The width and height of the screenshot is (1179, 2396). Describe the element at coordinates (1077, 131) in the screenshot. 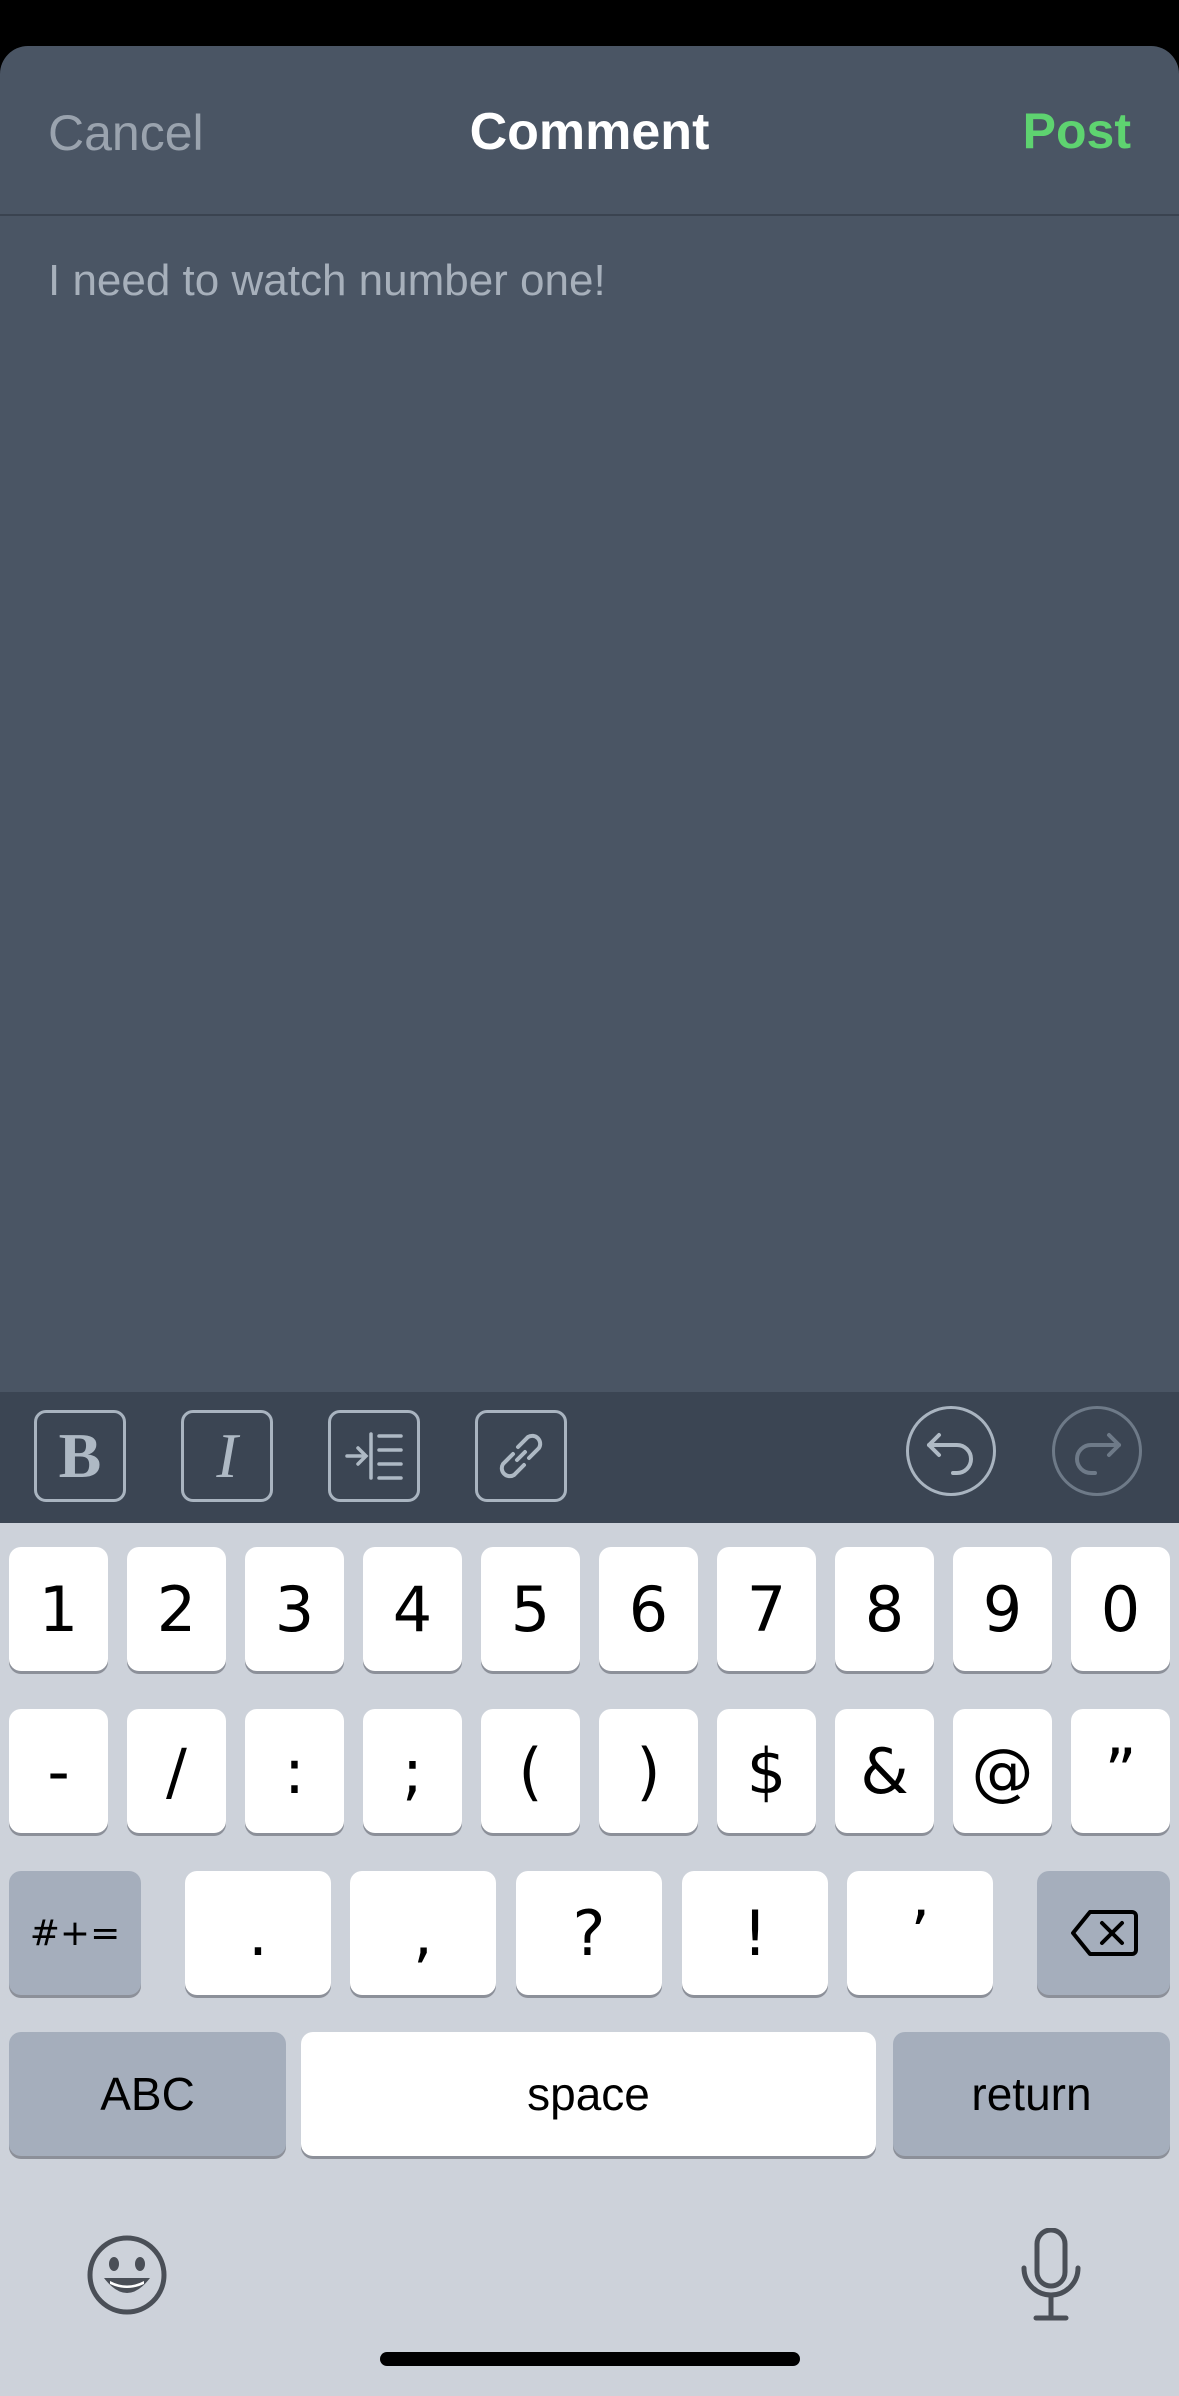

I see `post-button: Post` at that location.